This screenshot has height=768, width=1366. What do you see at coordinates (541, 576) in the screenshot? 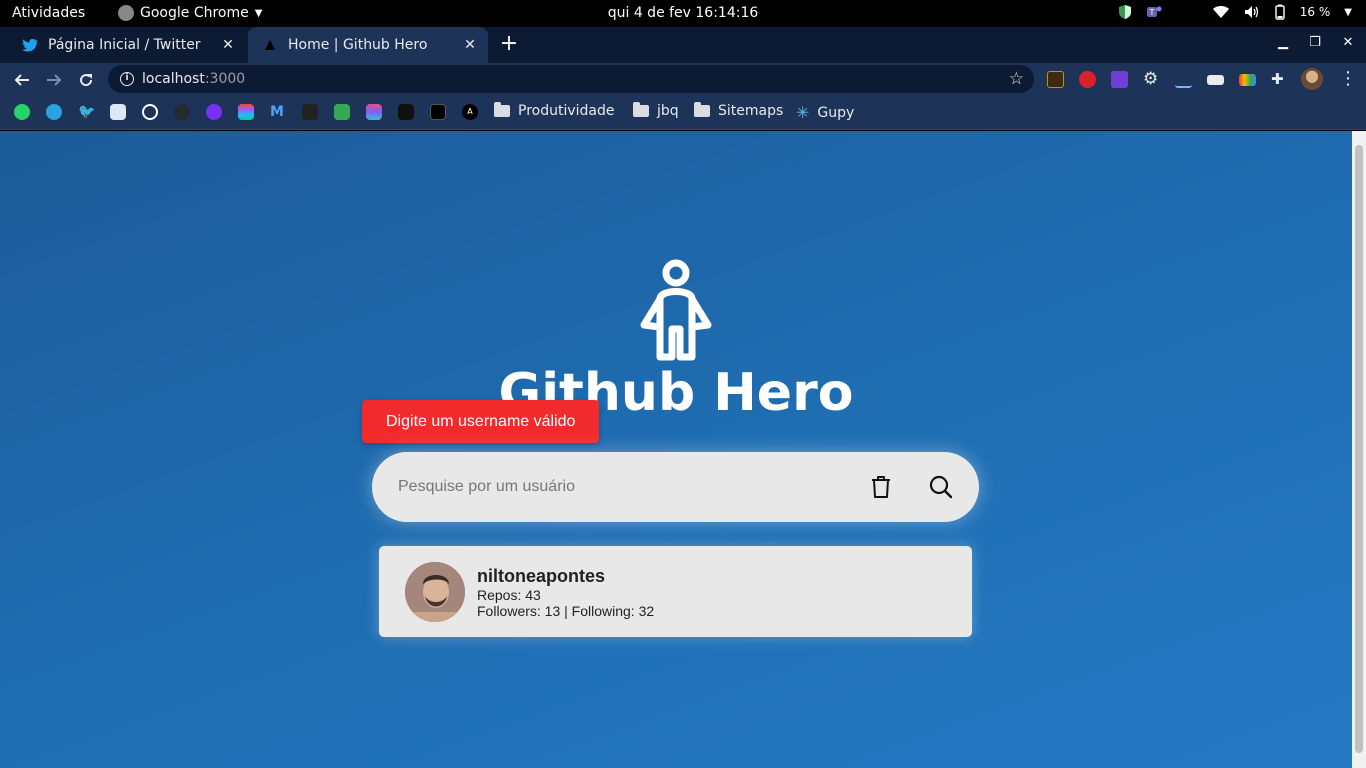
I see `user-login: niltoneapontes` at bounding box center [541, 576].